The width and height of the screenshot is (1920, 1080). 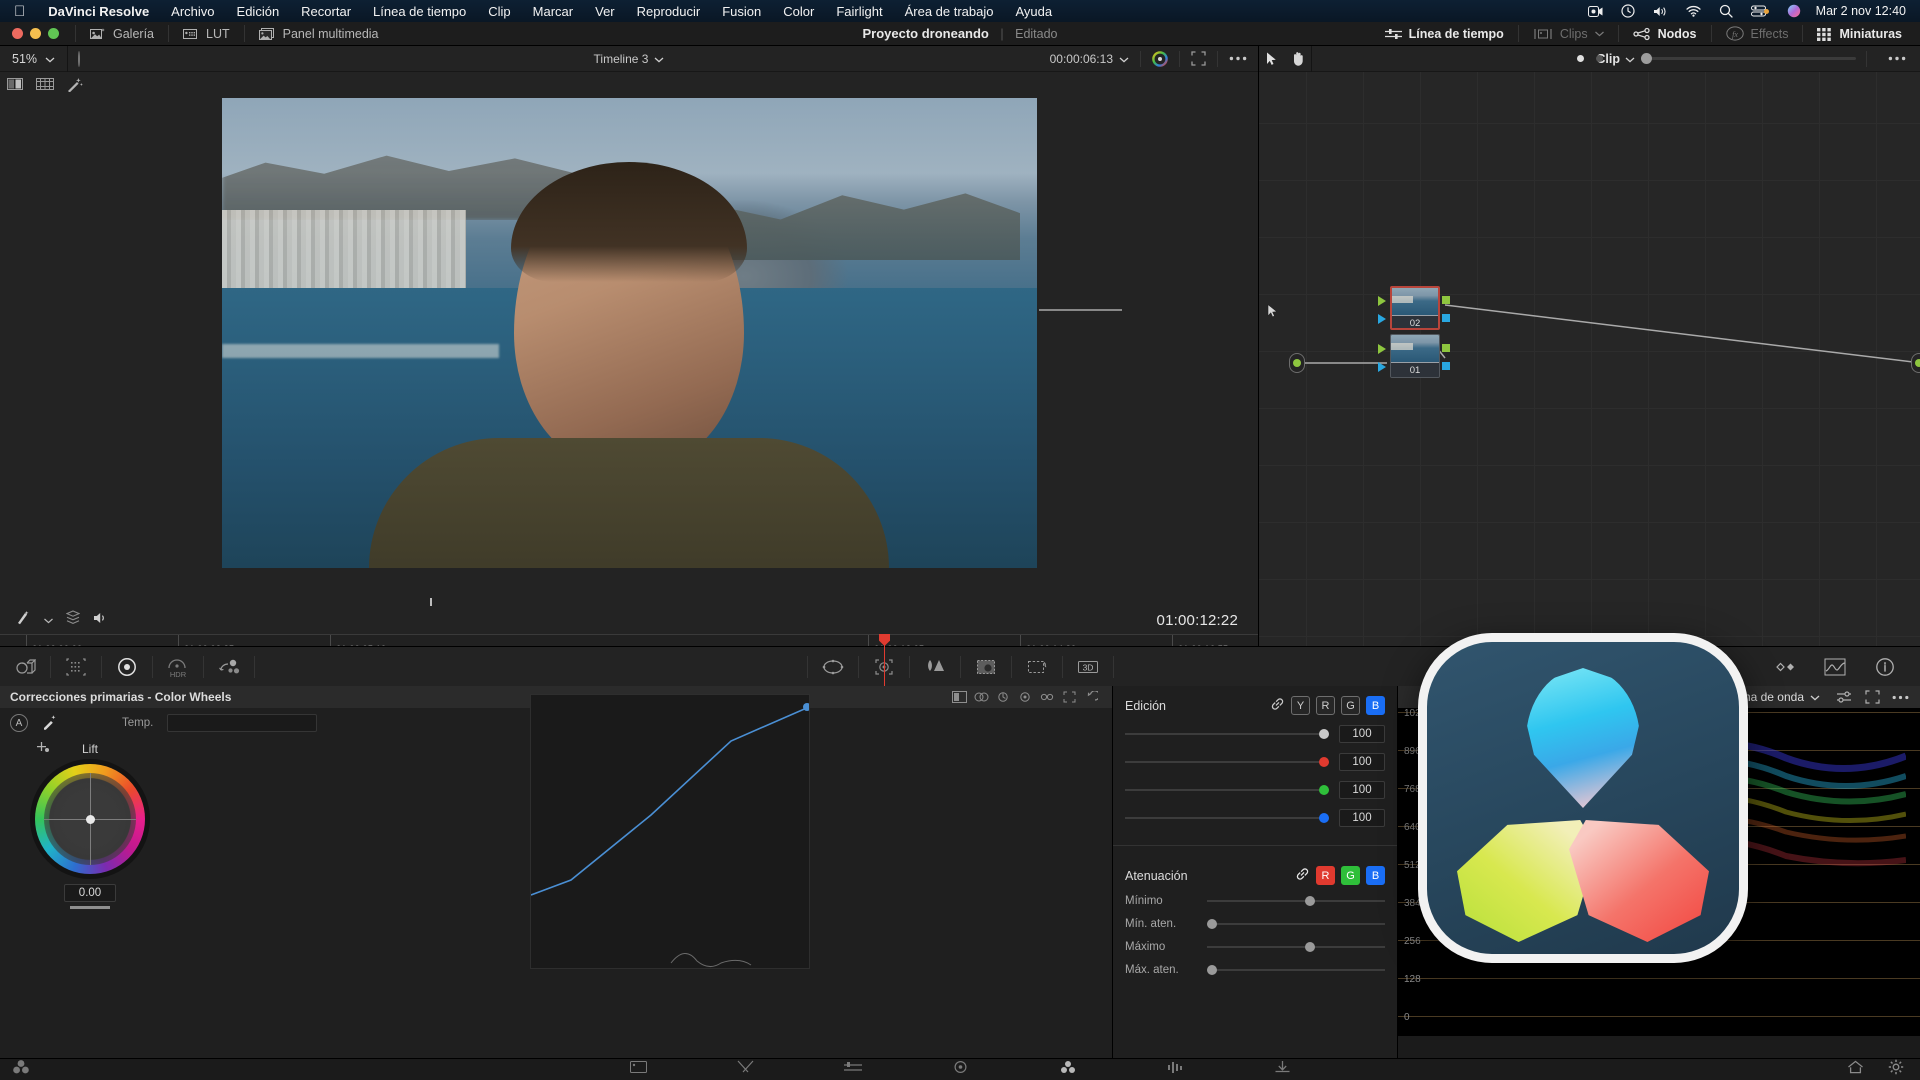 I want to click on magic-mask-icon, so click(x=1037, y=667).